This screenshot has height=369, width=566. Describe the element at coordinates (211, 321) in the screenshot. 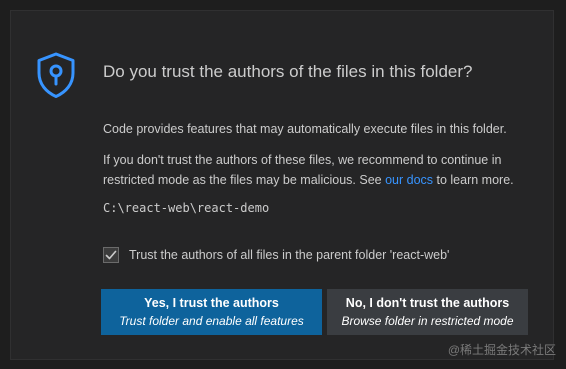

I see `trust-authors-button-sublabel: Trust folder and enable all features` at that location.